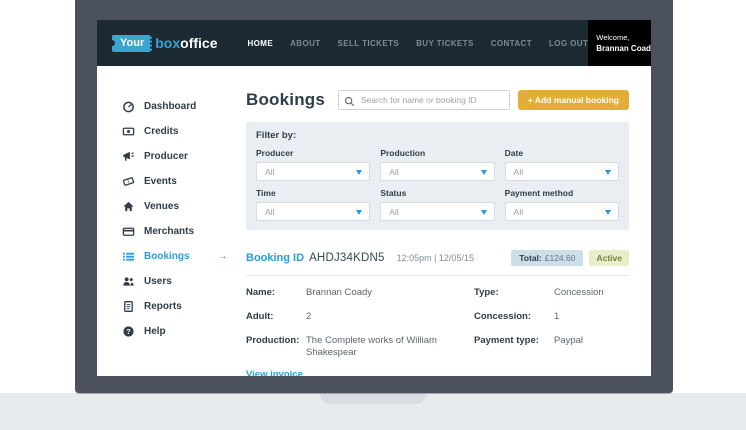  Describe the element at coordinates (561, 171) in the screenshot. I see `filter-select-date: All` at that location.